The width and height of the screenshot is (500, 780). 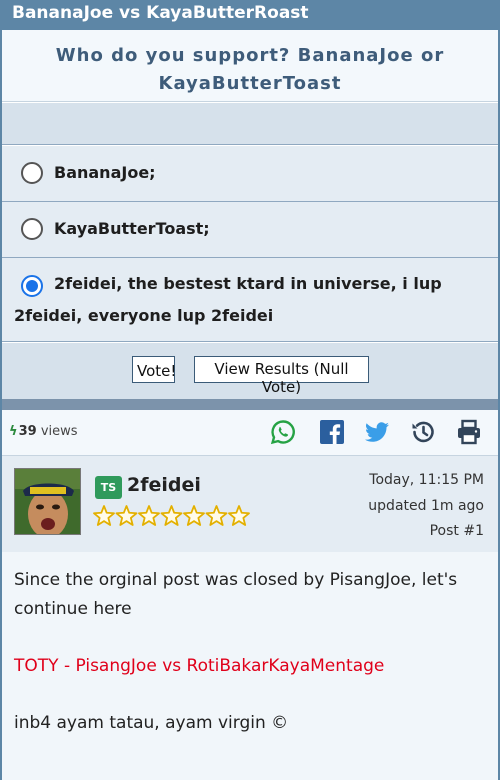 I want to click on poll-actions: Vote! View Results (Null Vote), so click(x=250, y=371).